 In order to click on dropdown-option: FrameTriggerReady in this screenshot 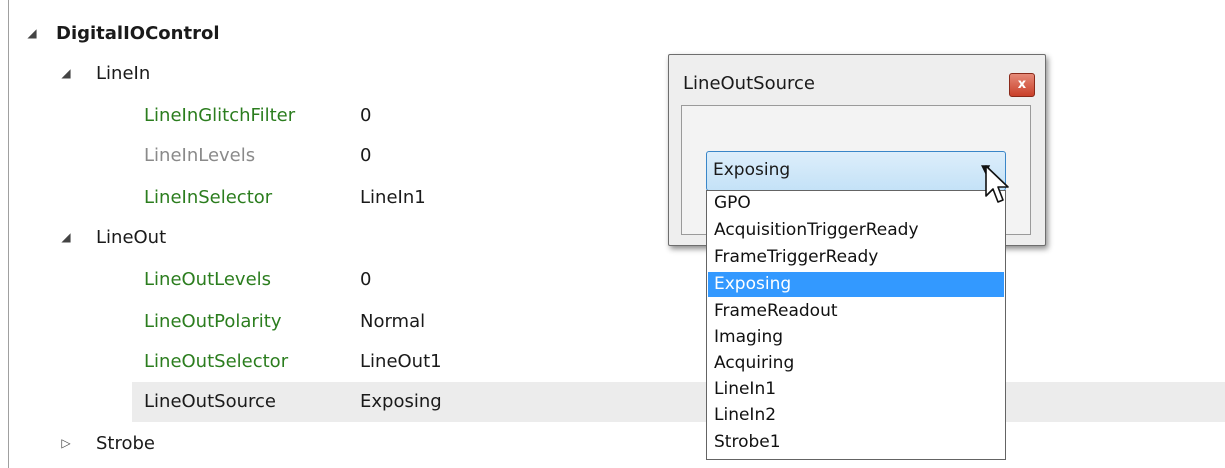, I will do `click(856, 257)`.